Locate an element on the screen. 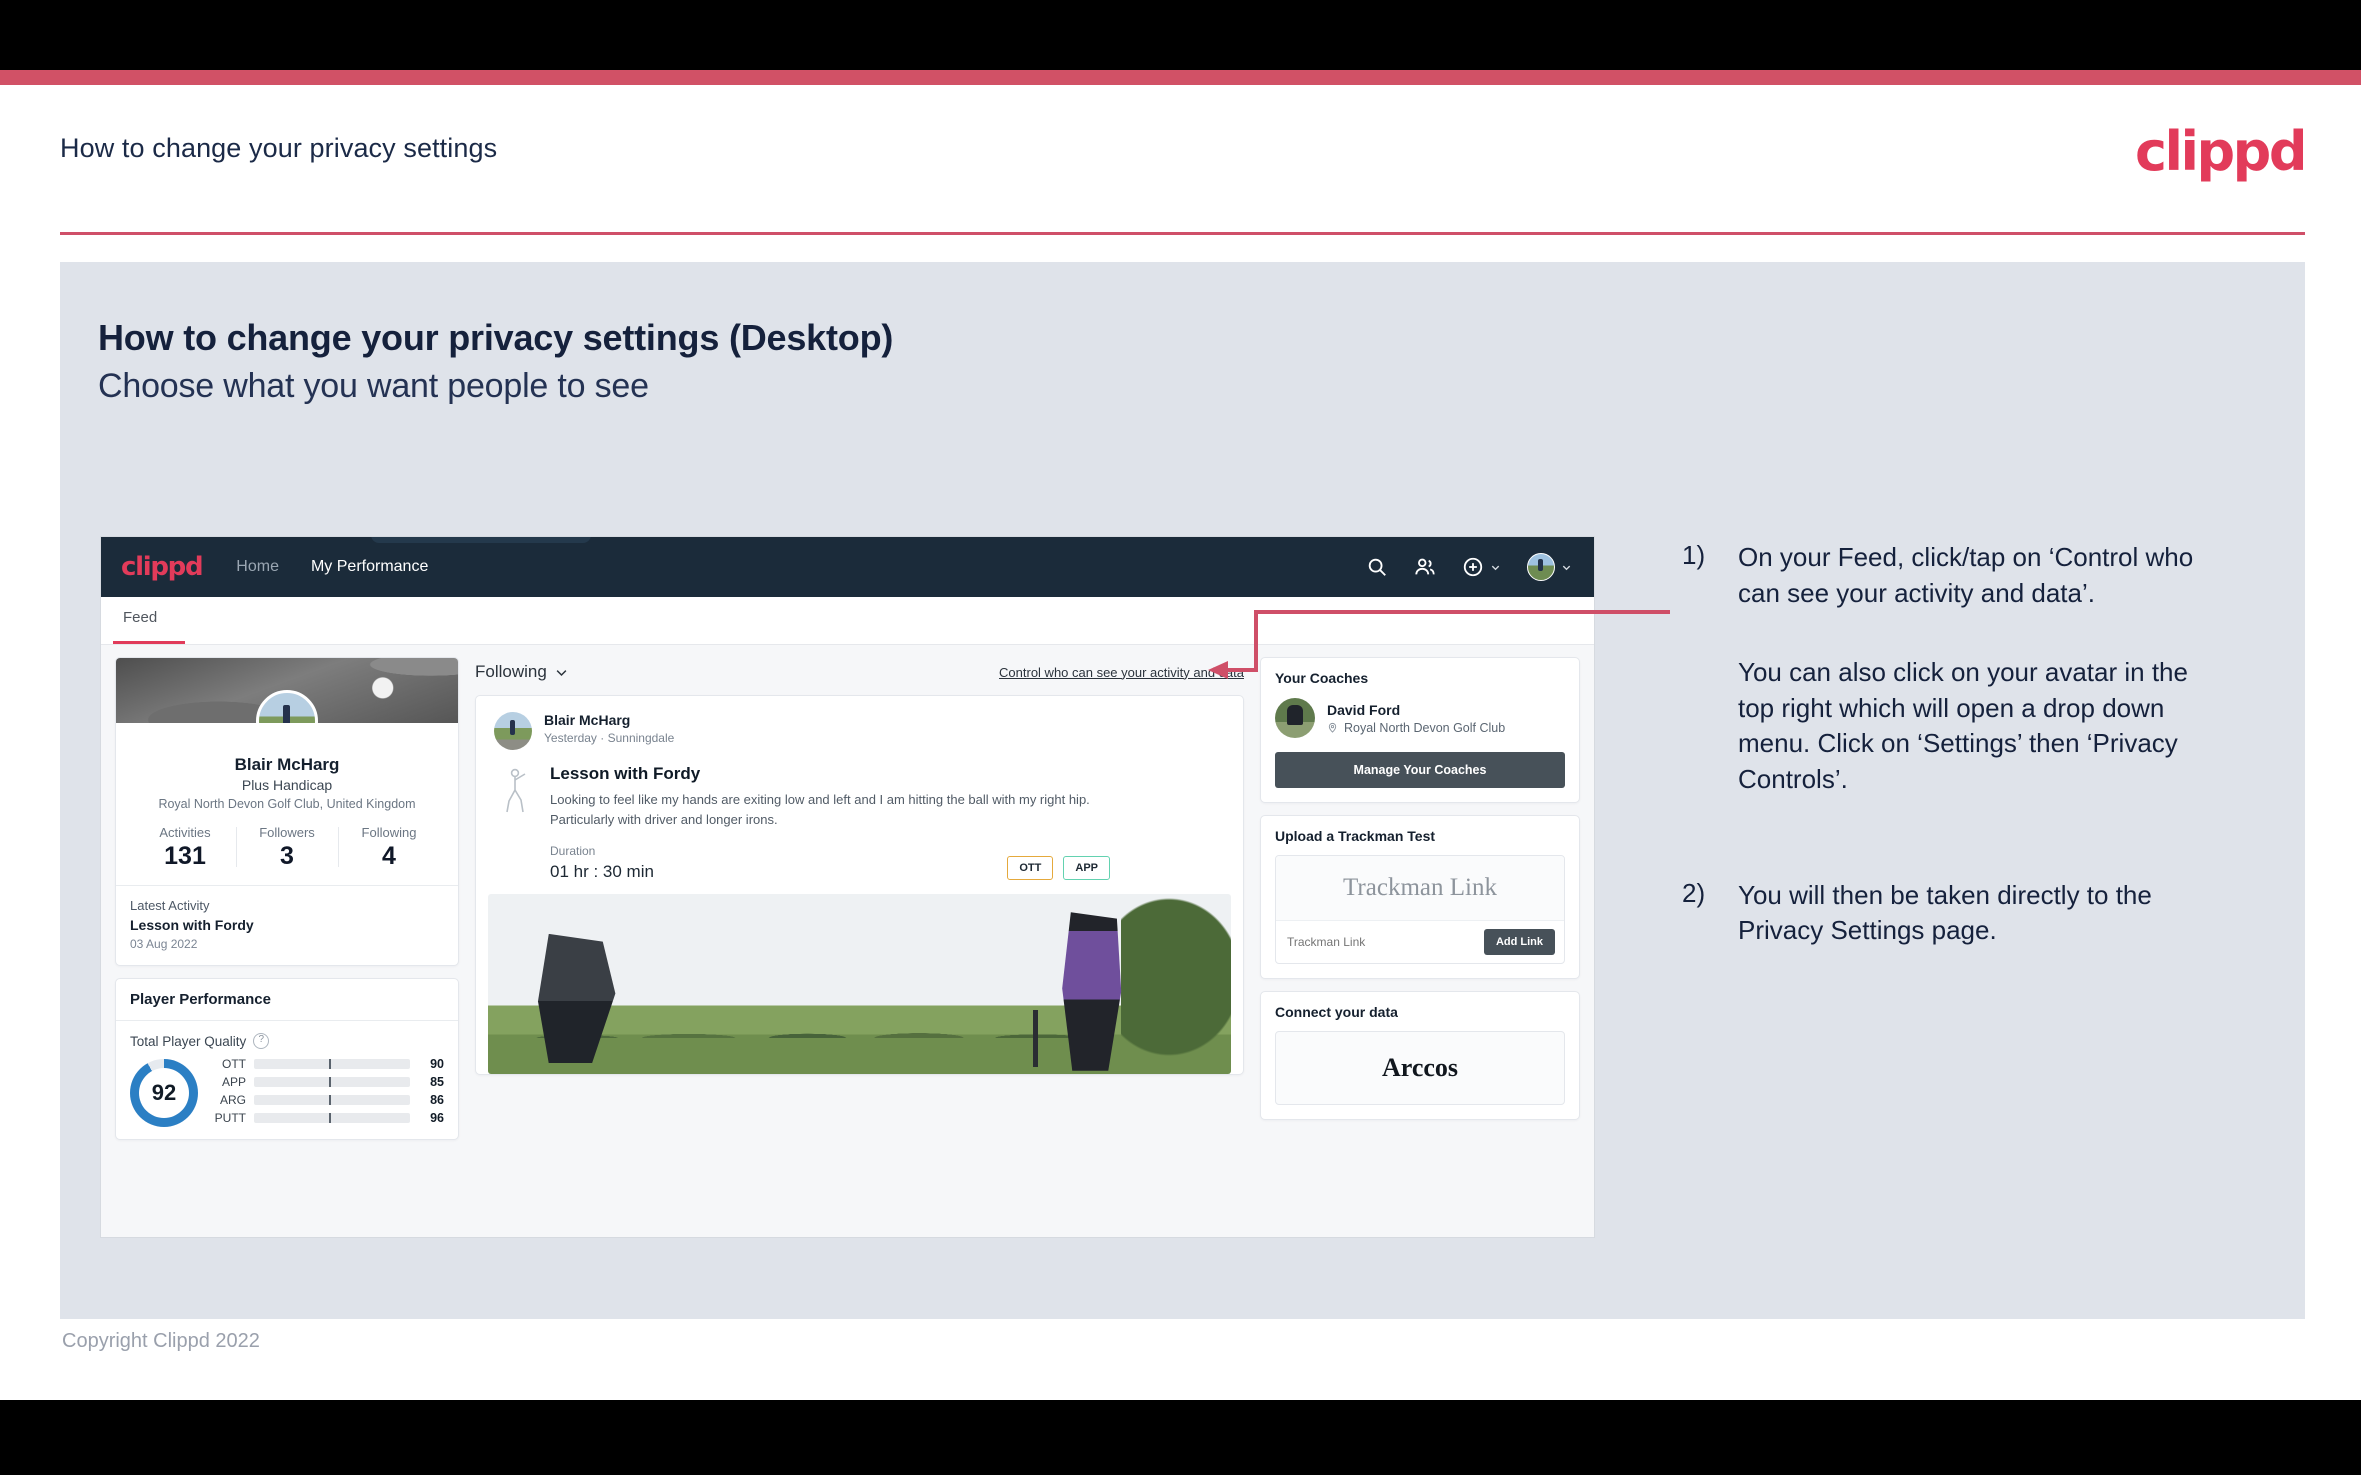 This screenshot has height=1475, width=2361. avatar is located at coordinates (1541, 567).